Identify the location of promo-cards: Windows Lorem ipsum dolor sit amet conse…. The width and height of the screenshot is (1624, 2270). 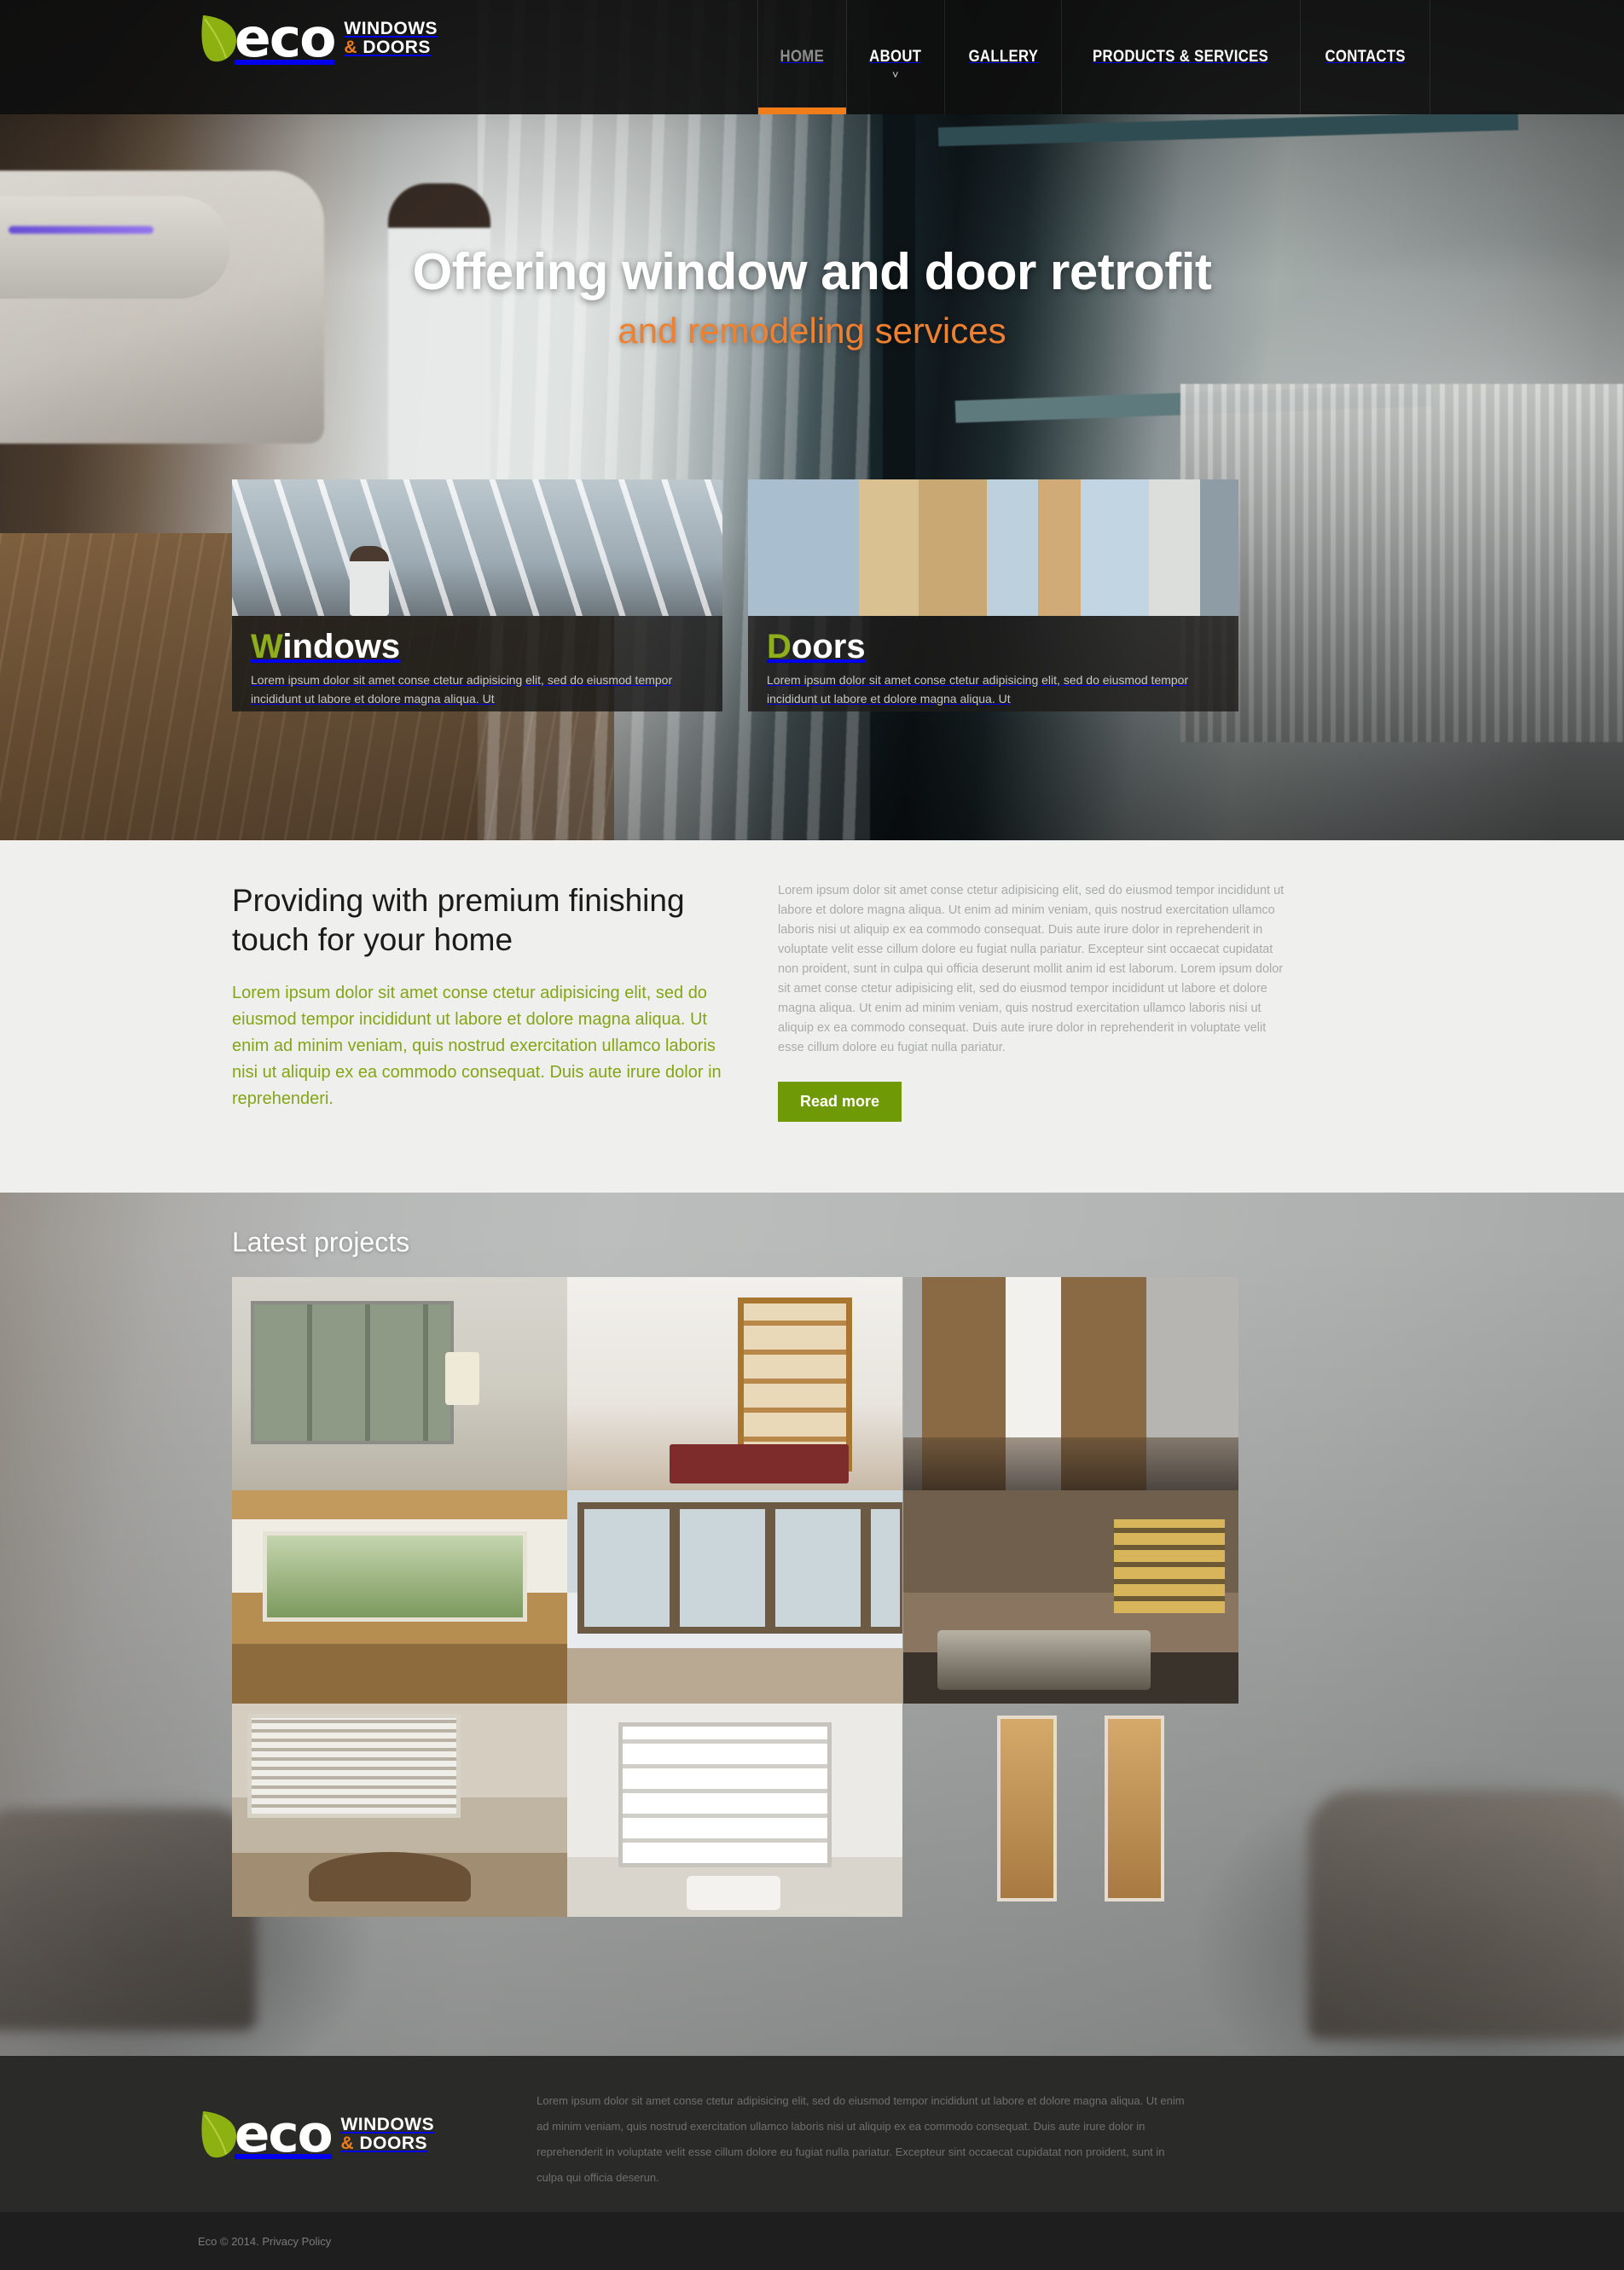
(812, 595).